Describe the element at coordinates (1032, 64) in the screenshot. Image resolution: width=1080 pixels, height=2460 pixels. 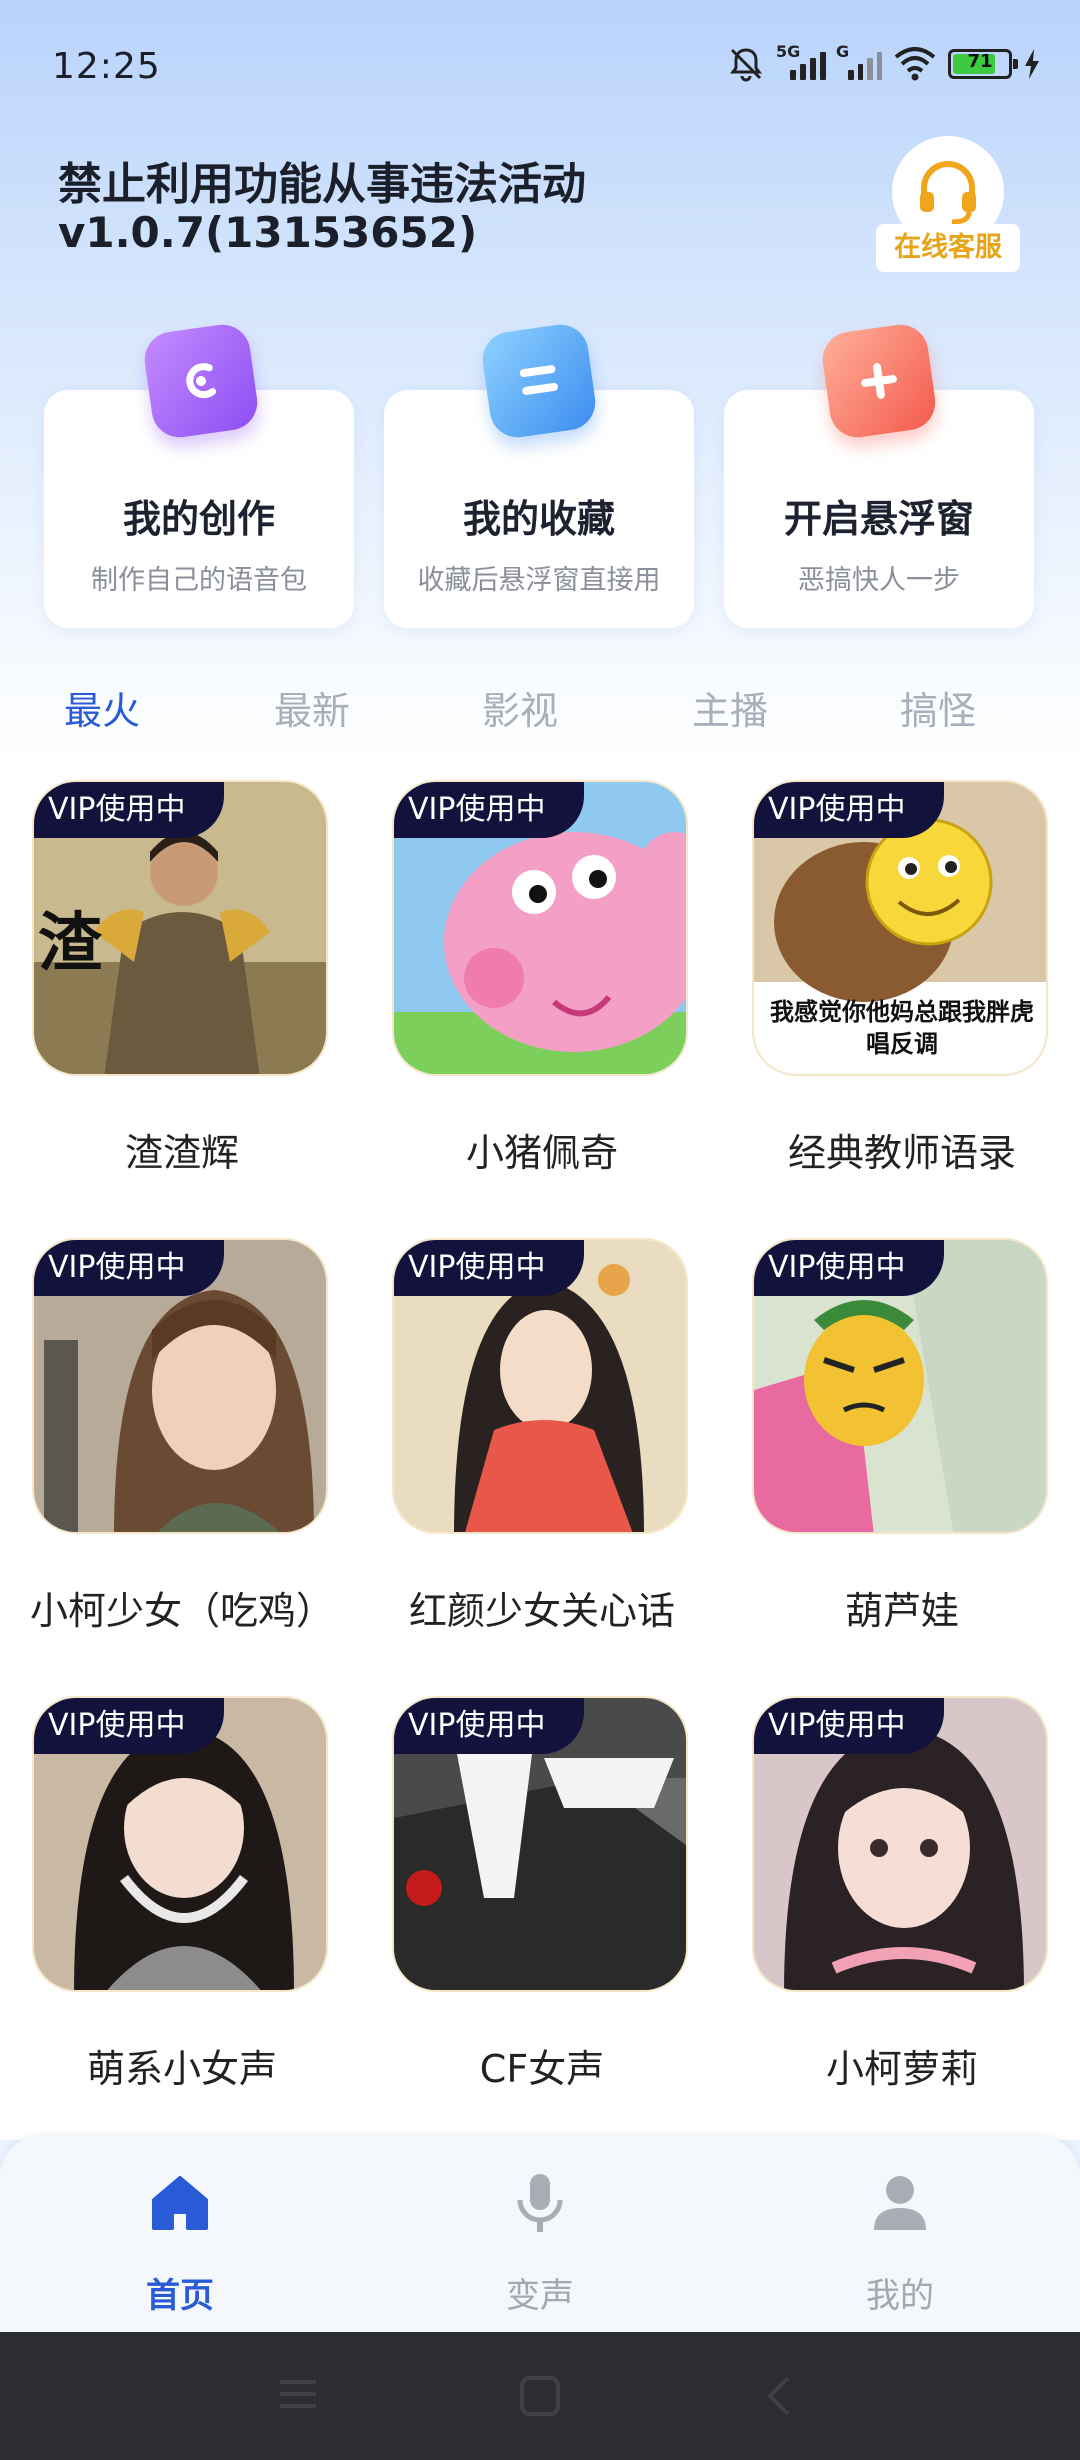
I see `charging-icon` at that location.